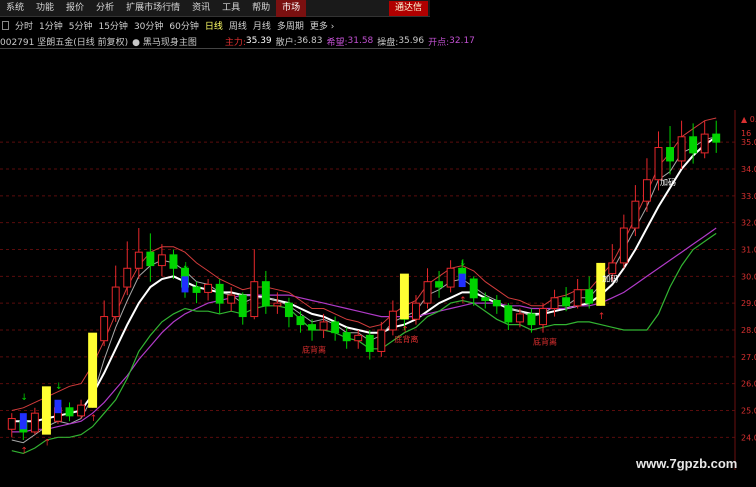 This screenshot has width=756, height=487. What do you see at coordinates (183, 25) in the screenshot?
I see `period-60min: 60分钟` at bounding box center [183, 25].